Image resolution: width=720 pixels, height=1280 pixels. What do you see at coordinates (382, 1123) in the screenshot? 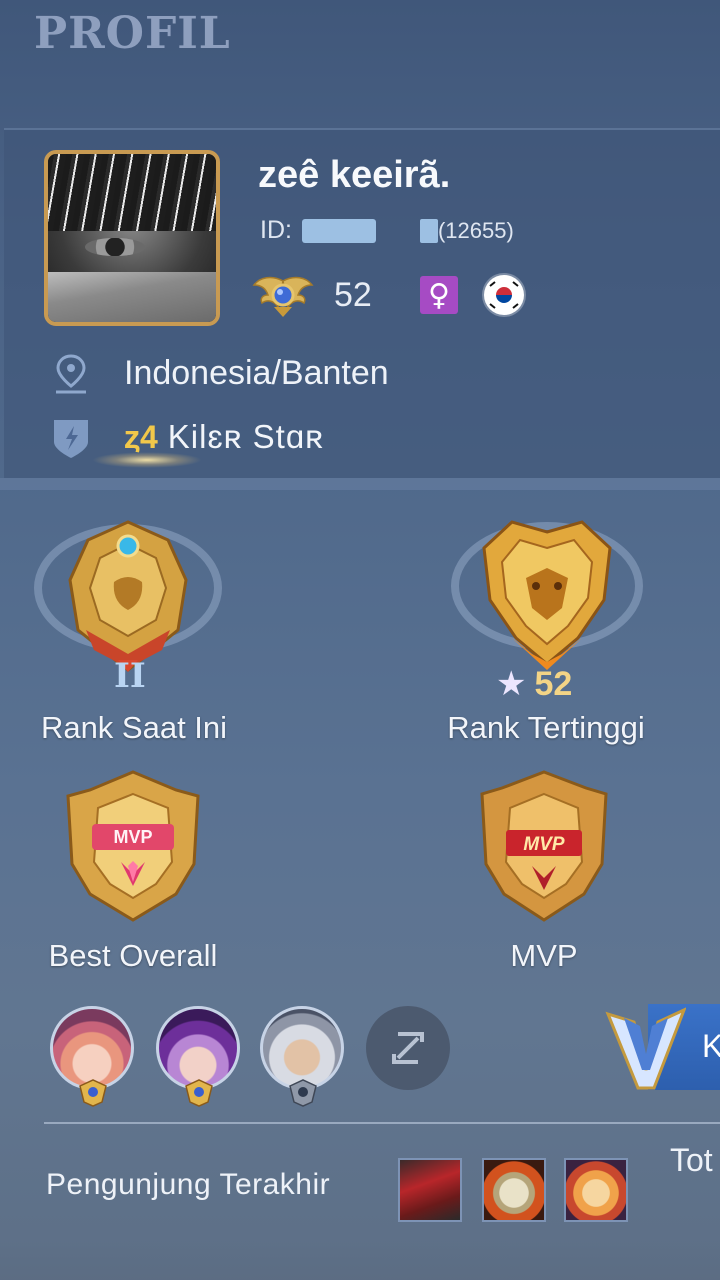
I see `bottom-divider` at bounding box center [382, 1123].